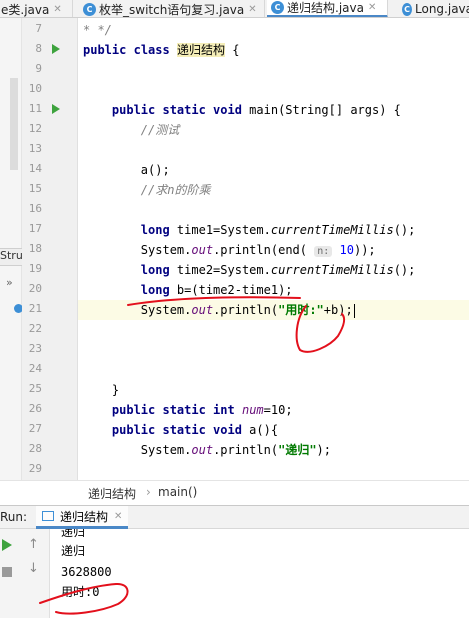 The image size is (469, 618). I want to click on line-number: 20, so click(35, 288).